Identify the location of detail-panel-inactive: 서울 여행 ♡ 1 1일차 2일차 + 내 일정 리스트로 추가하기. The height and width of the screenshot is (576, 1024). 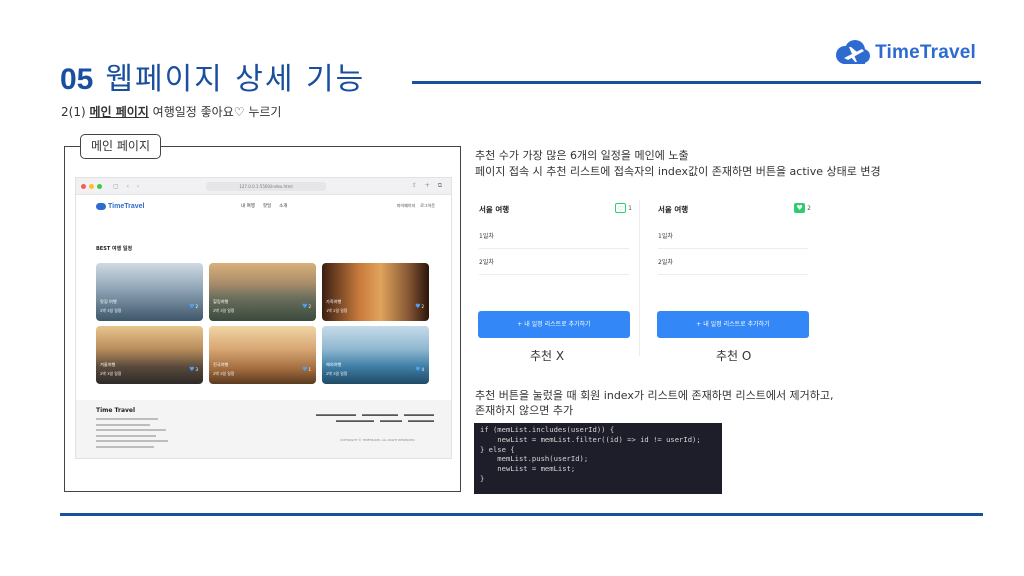
(555, 275).